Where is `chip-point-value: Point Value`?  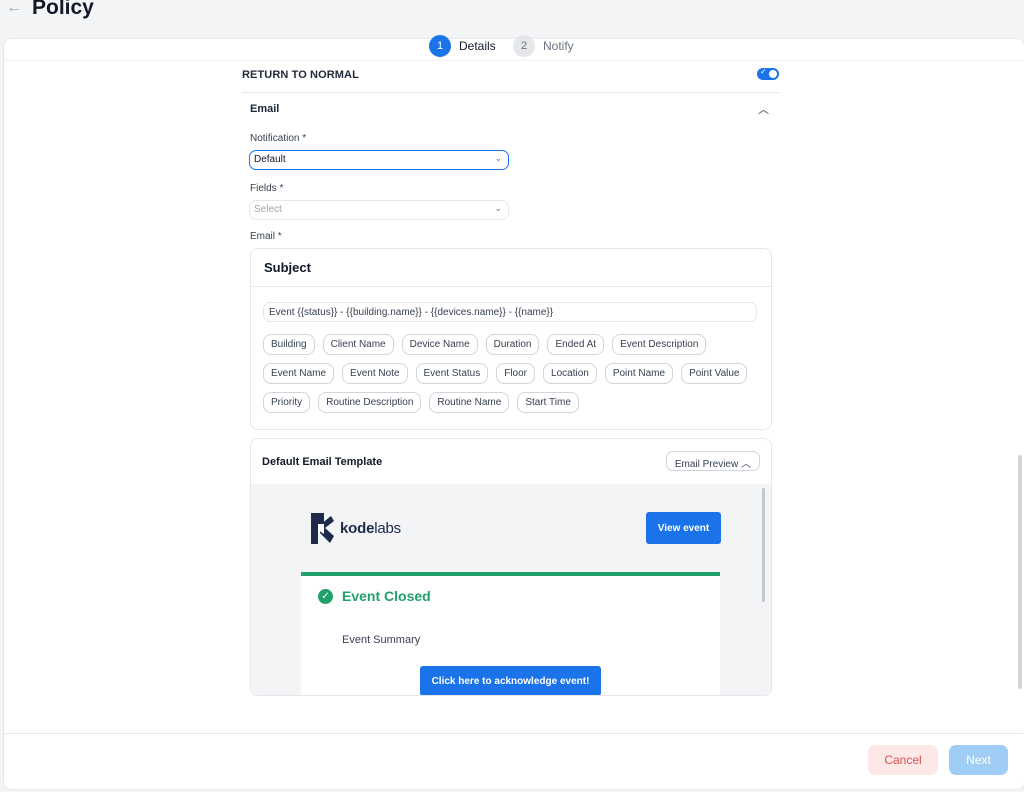
chip-point-value: Point Value is located at coordinates (714, 373).